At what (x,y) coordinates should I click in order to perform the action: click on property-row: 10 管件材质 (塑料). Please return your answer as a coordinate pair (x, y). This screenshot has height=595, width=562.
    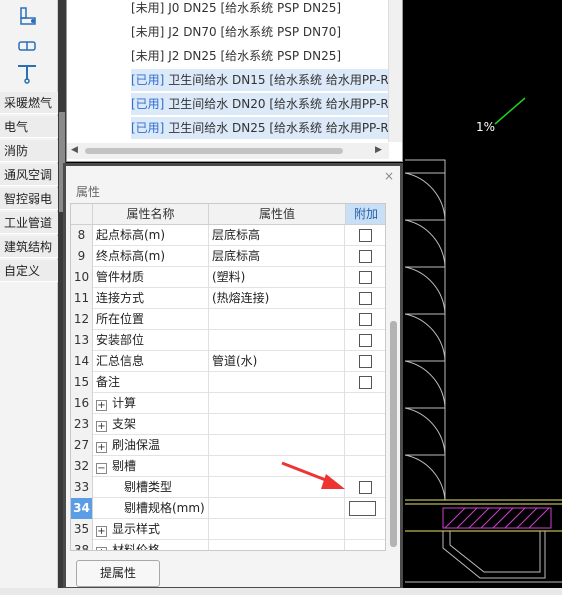
    Looking at the image, I should click on (228, 277).